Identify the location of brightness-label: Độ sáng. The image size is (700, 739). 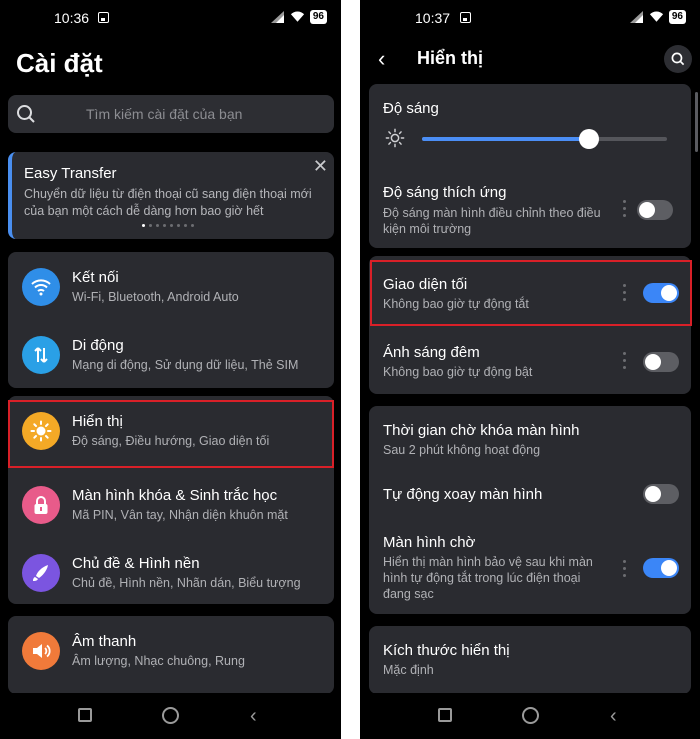
(411, 108).